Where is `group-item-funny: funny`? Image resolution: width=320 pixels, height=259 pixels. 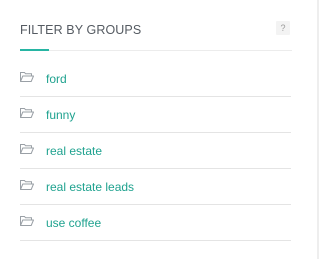
group-item-funny: funny is located at coordinates (155, 115).